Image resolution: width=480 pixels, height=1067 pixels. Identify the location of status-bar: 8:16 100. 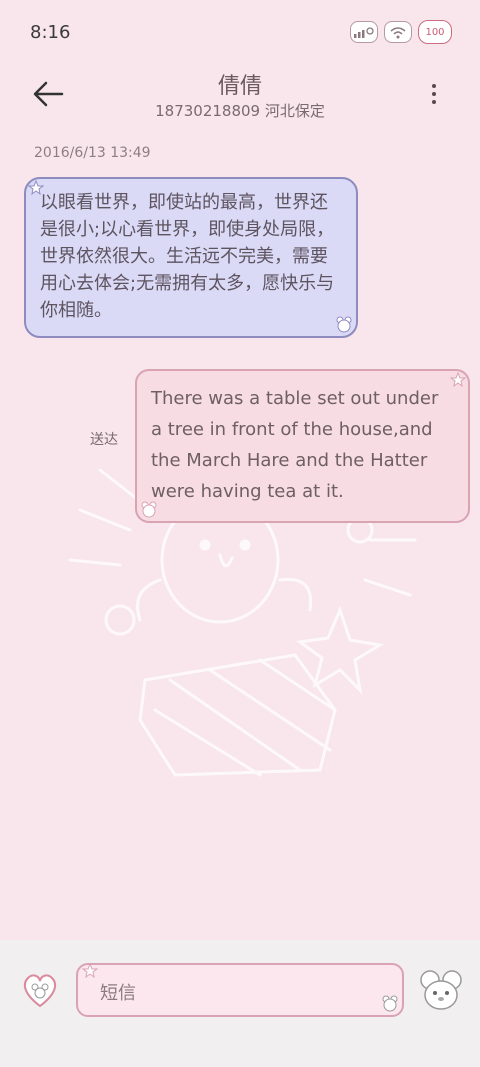
(240, 32).